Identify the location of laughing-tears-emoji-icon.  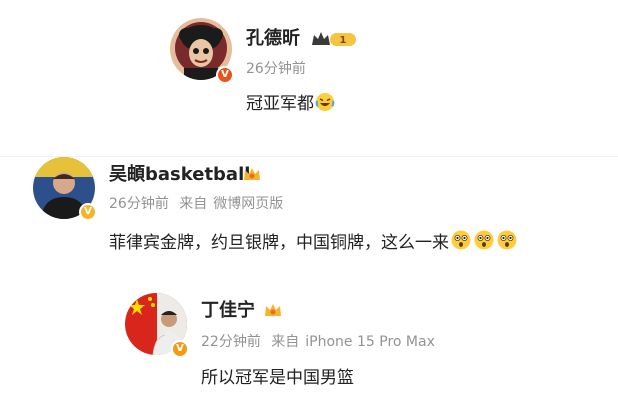
(325, 102).